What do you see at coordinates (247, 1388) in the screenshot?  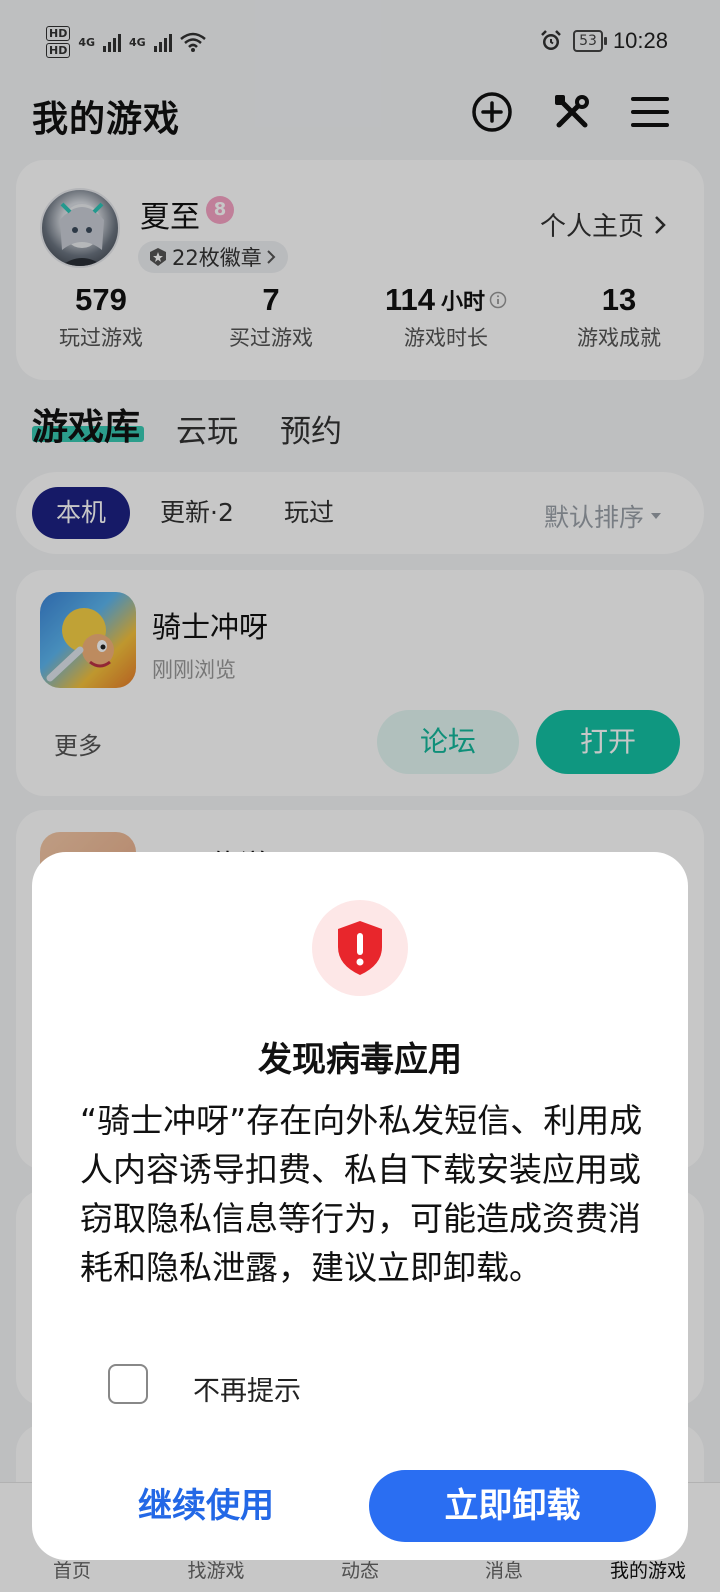 I see `dont-remind-label: 不再提示` at bounding box center [247, 1388].